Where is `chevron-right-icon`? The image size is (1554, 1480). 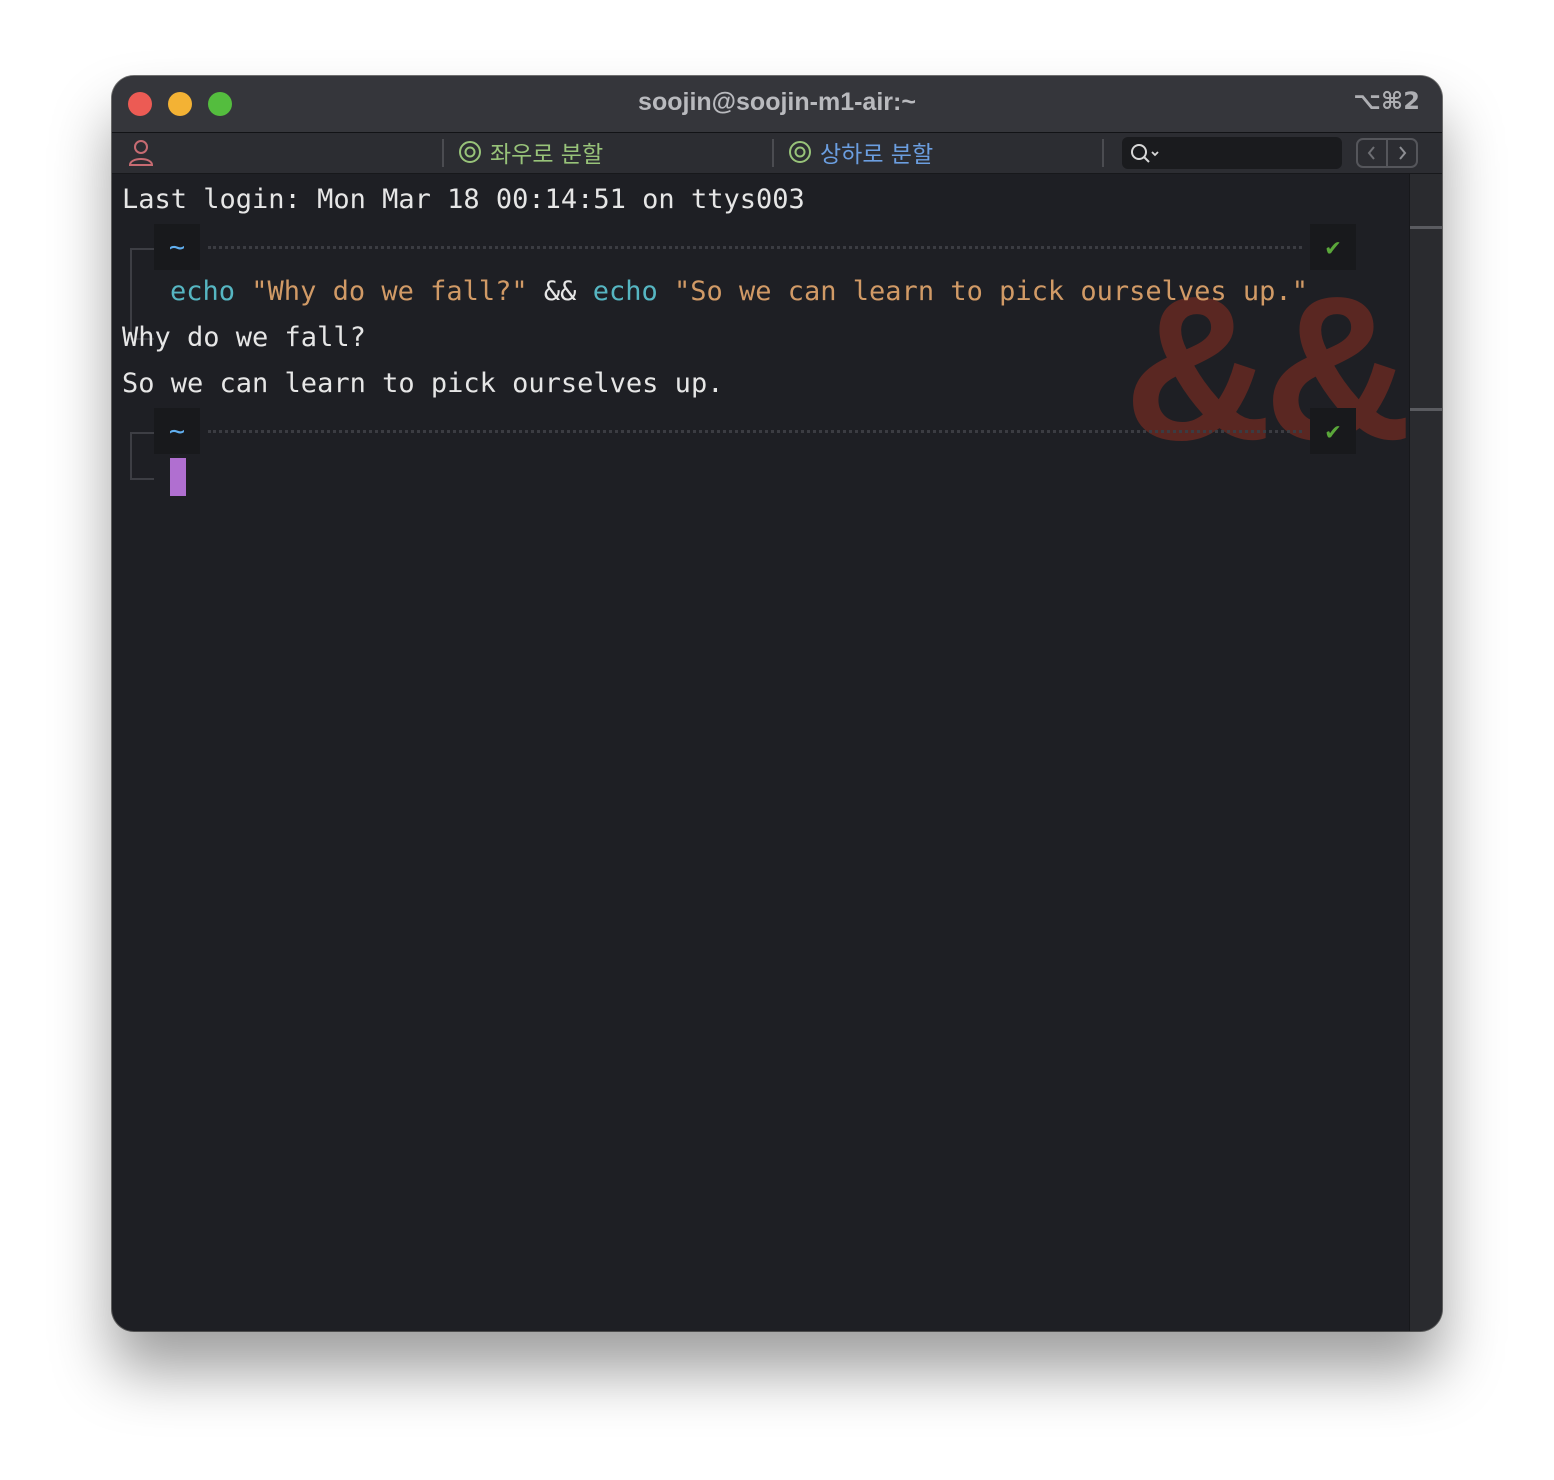
chevron-right-icon is located at coordinates (1403, 153).